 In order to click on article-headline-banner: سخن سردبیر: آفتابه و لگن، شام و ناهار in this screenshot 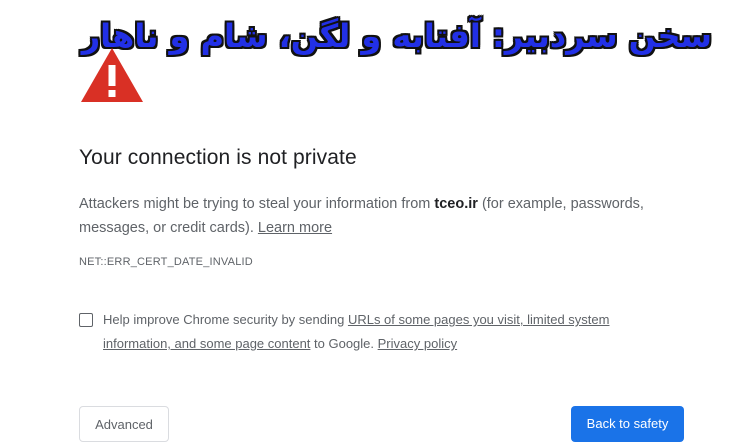, I will do `click(396, 36)`.